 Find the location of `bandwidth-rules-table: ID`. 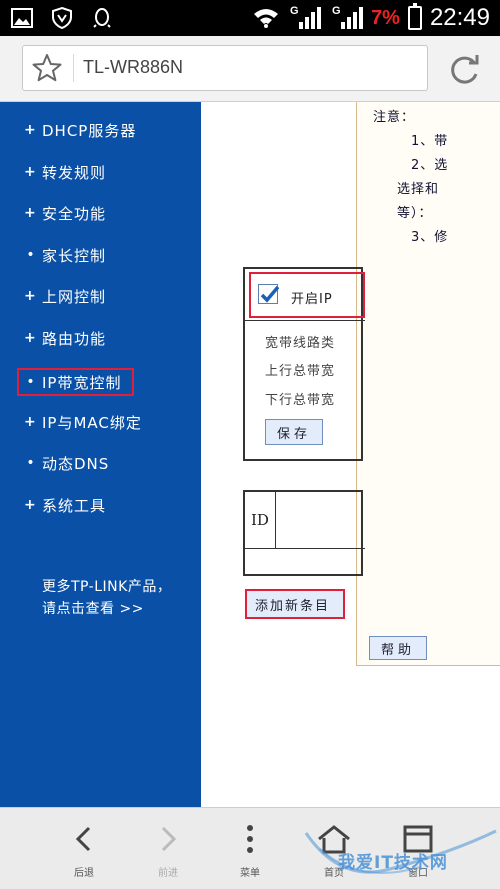

bandwidth-rules-table: ID is located at coordinates (304, 533).